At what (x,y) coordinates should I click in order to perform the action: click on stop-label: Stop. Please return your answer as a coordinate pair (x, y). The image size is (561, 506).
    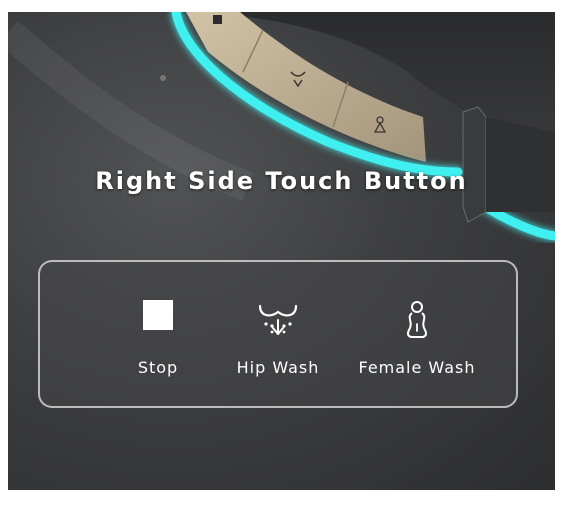
    Looking at the image, I should click on (158, 367).